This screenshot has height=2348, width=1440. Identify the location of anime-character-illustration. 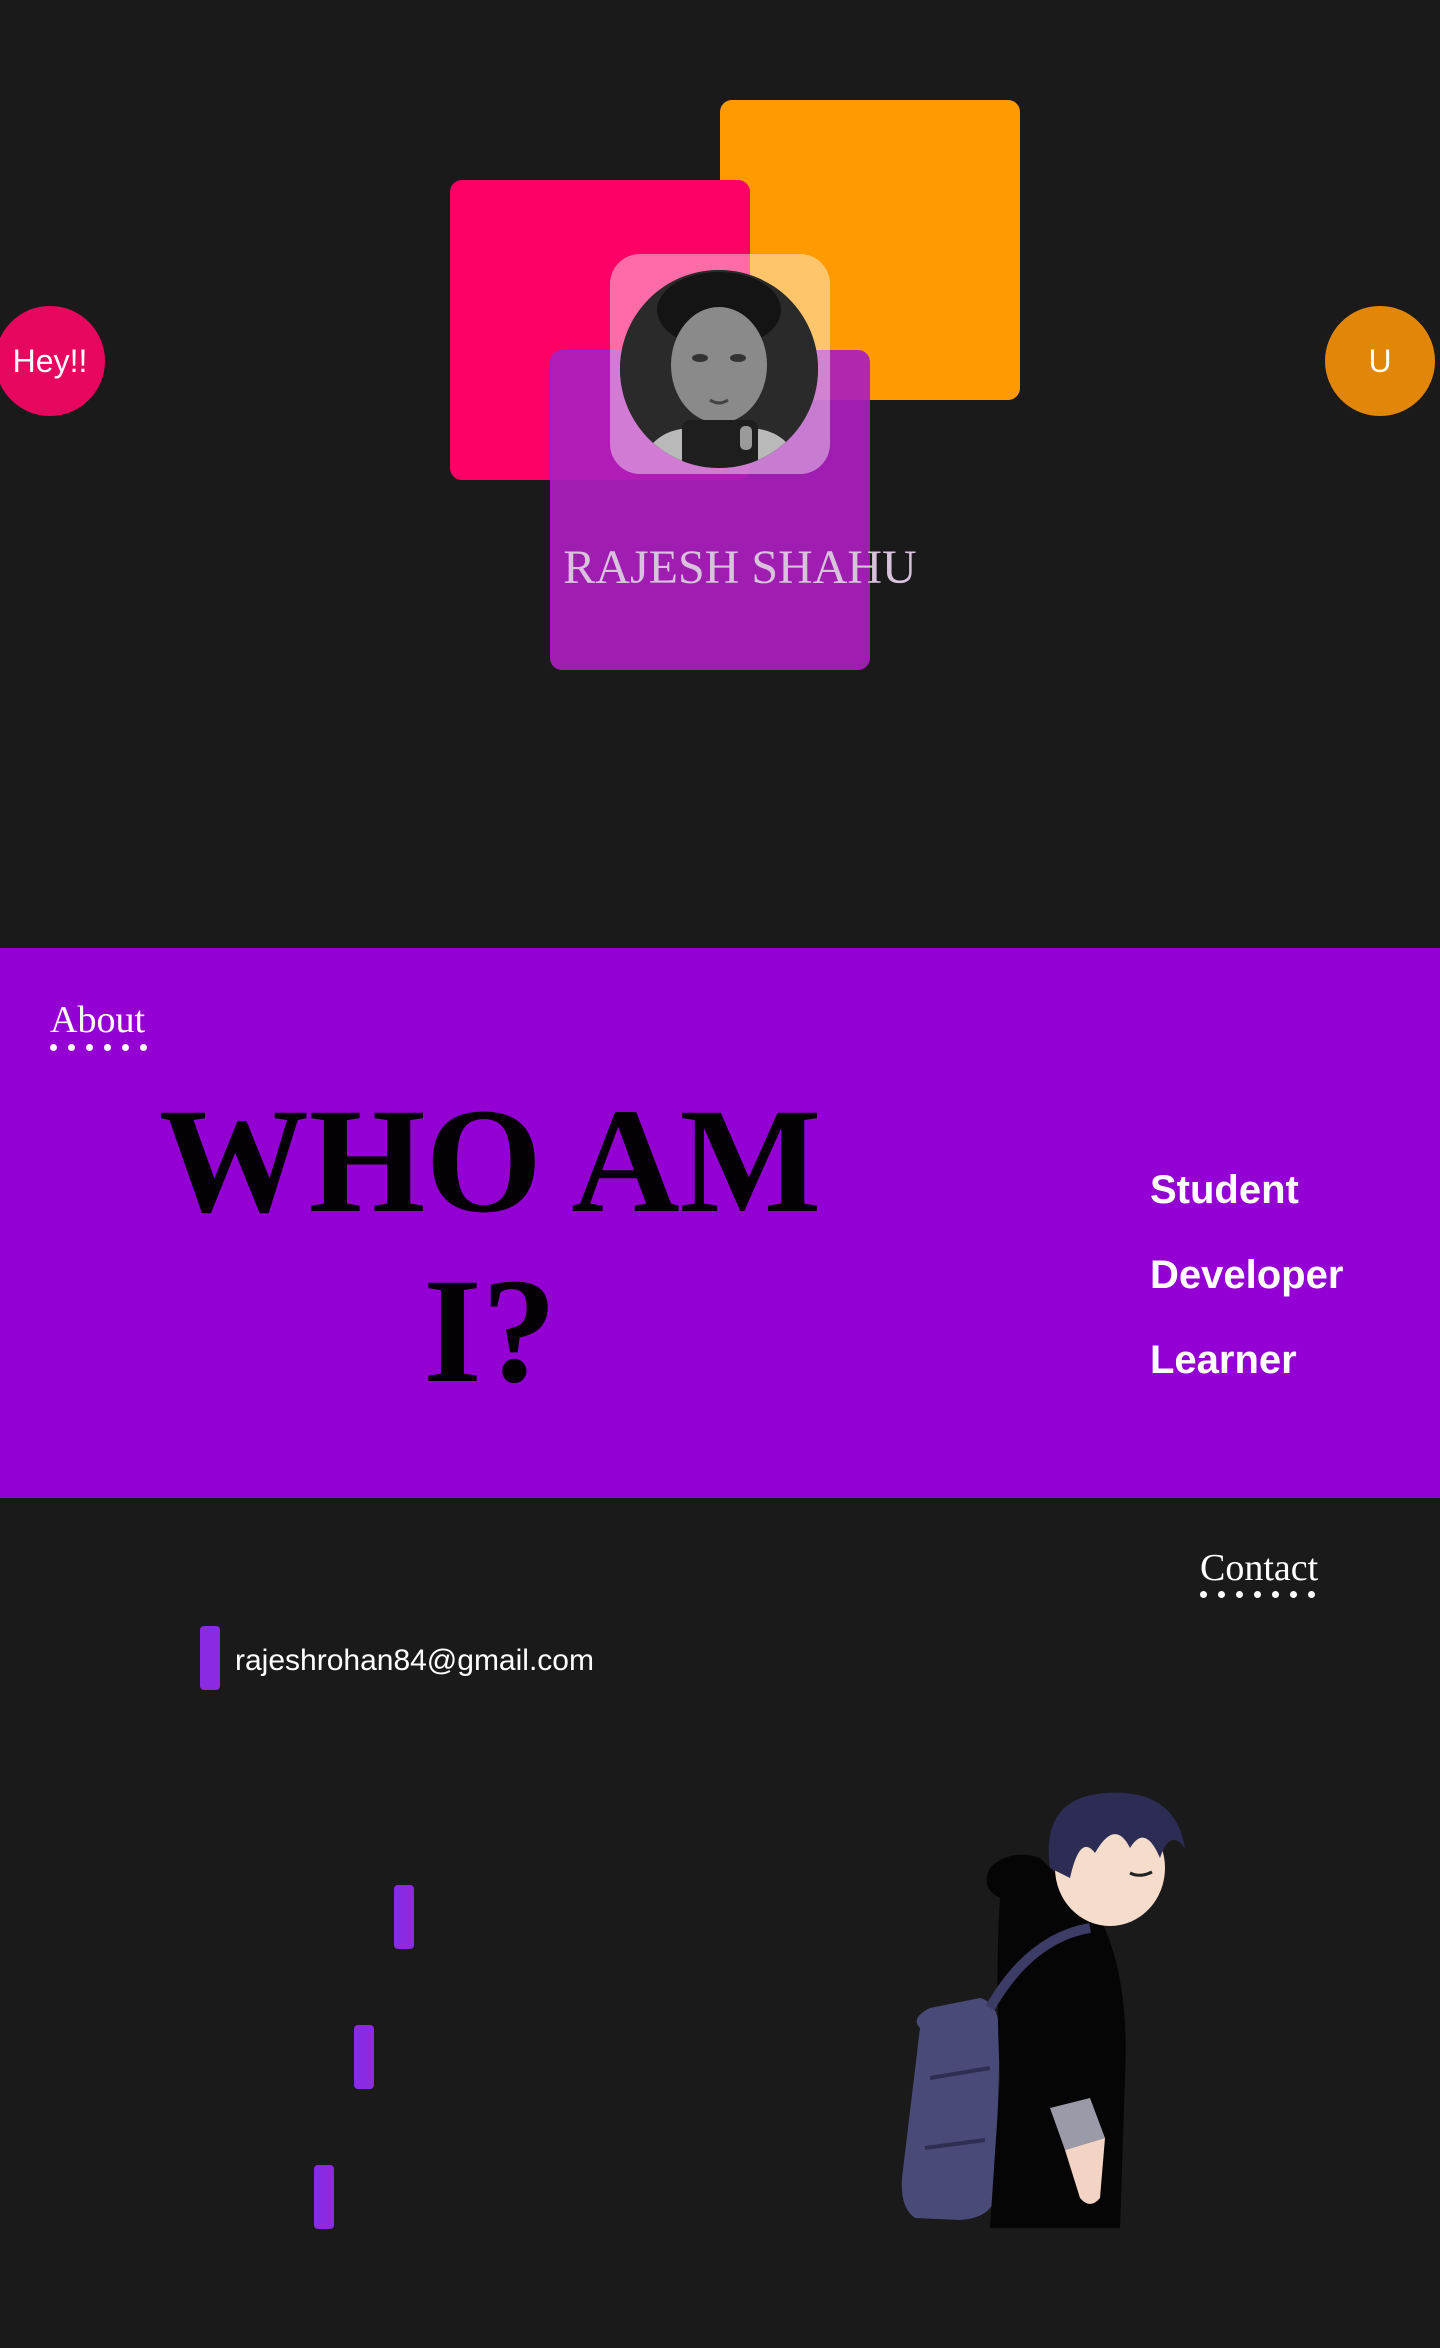
(1055, 2018).